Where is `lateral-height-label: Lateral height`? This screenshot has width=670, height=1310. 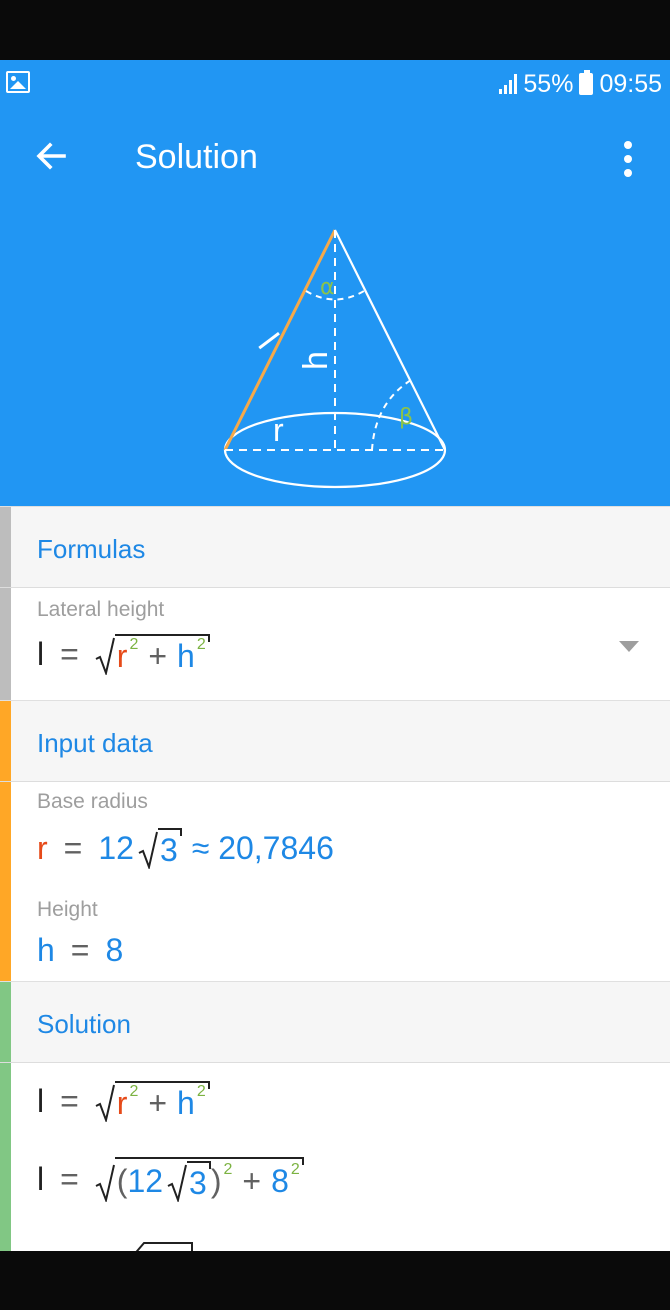
lateral-height-label: Lateral height is located at coordinates (101, 609).